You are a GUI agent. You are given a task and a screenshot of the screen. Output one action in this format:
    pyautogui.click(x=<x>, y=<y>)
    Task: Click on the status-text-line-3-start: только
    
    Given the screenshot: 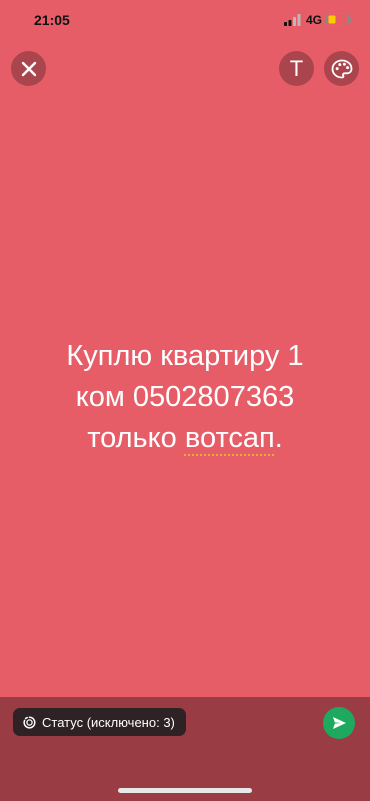 What is the action you would take?
    pyautogui.click(x=136, y=438)
    